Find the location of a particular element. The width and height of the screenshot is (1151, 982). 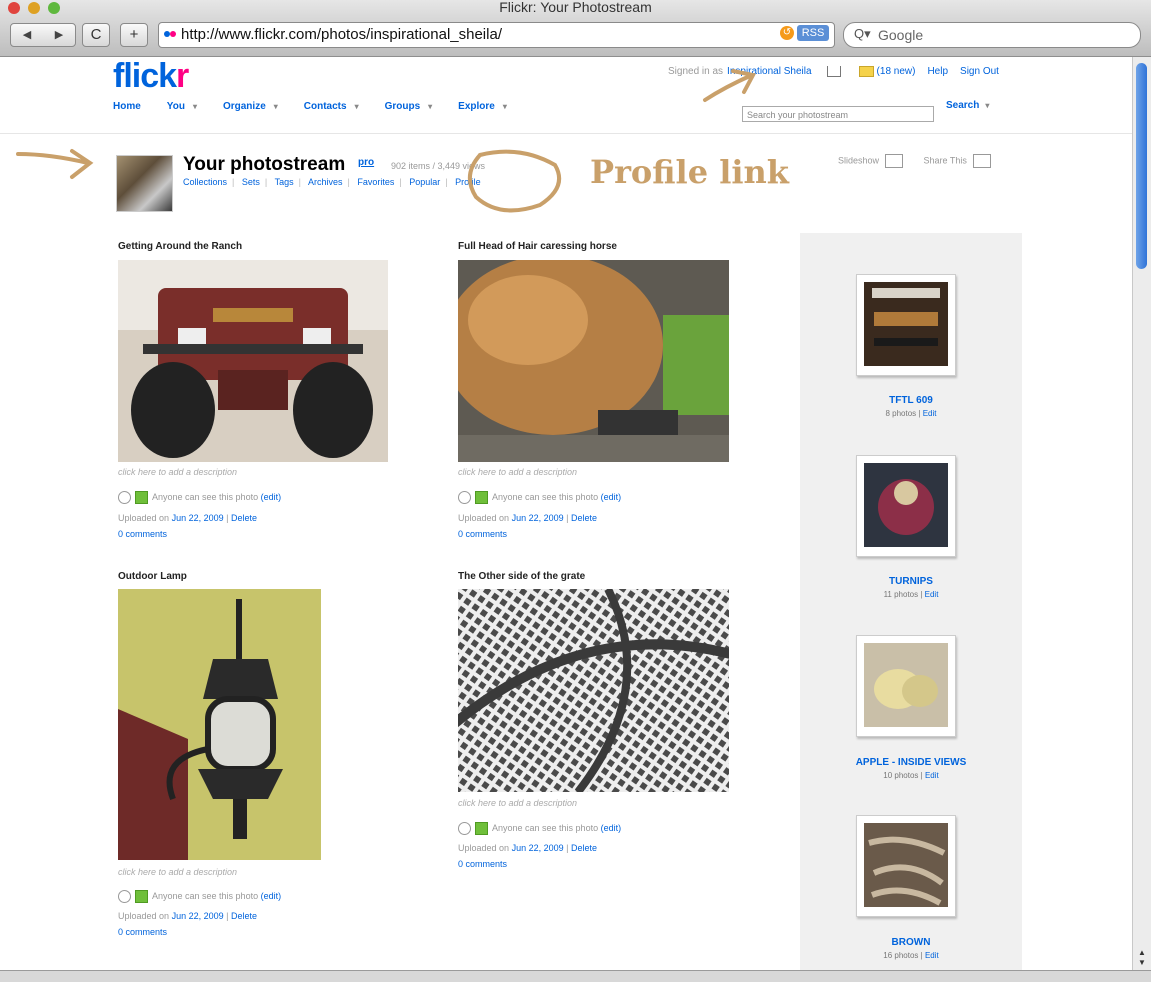

set-count: 8 photos | Edit is located at coordinates (911, 413).